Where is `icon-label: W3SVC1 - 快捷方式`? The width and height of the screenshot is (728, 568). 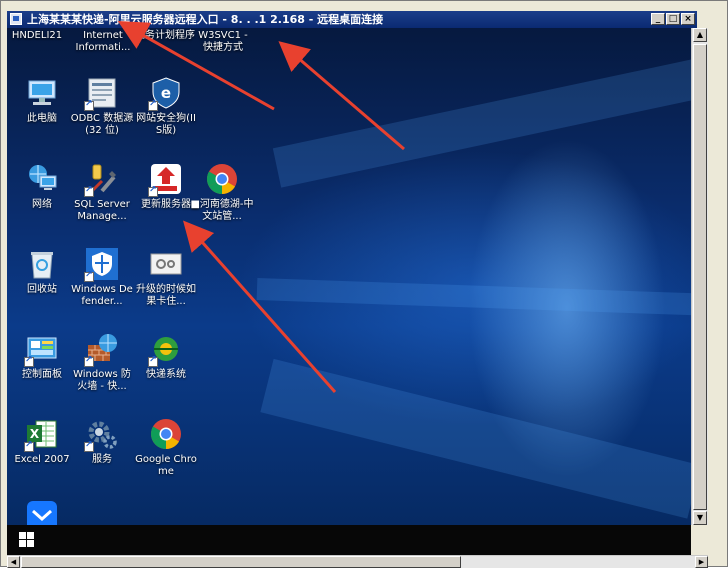
icon-label: W3SVC1 - 快捷方式 is located at coordinates (223, 41).